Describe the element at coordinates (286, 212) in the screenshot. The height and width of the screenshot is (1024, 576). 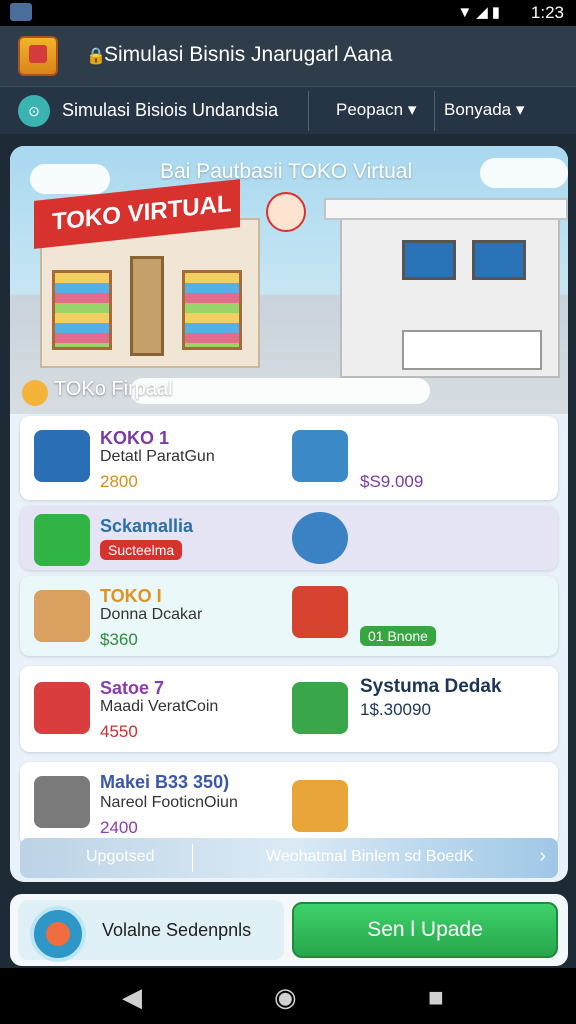
I see `mascot-icon` at that location.